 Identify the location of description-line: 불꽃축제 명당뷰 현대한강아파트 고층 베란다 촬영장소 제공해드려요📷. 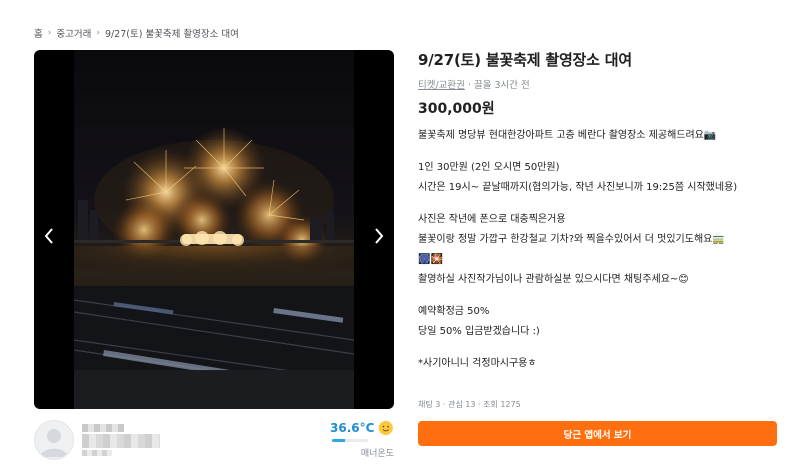
(567, 135).